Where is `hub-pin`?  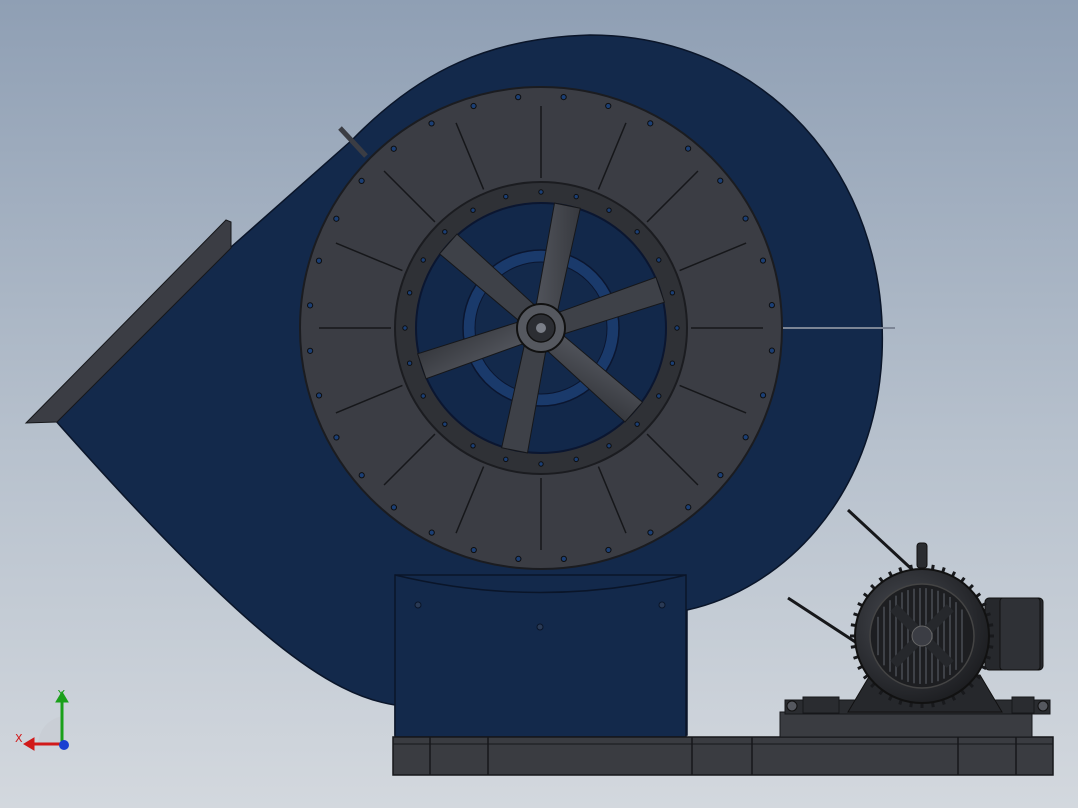
hub-pin is located at coordinates (541, 328).